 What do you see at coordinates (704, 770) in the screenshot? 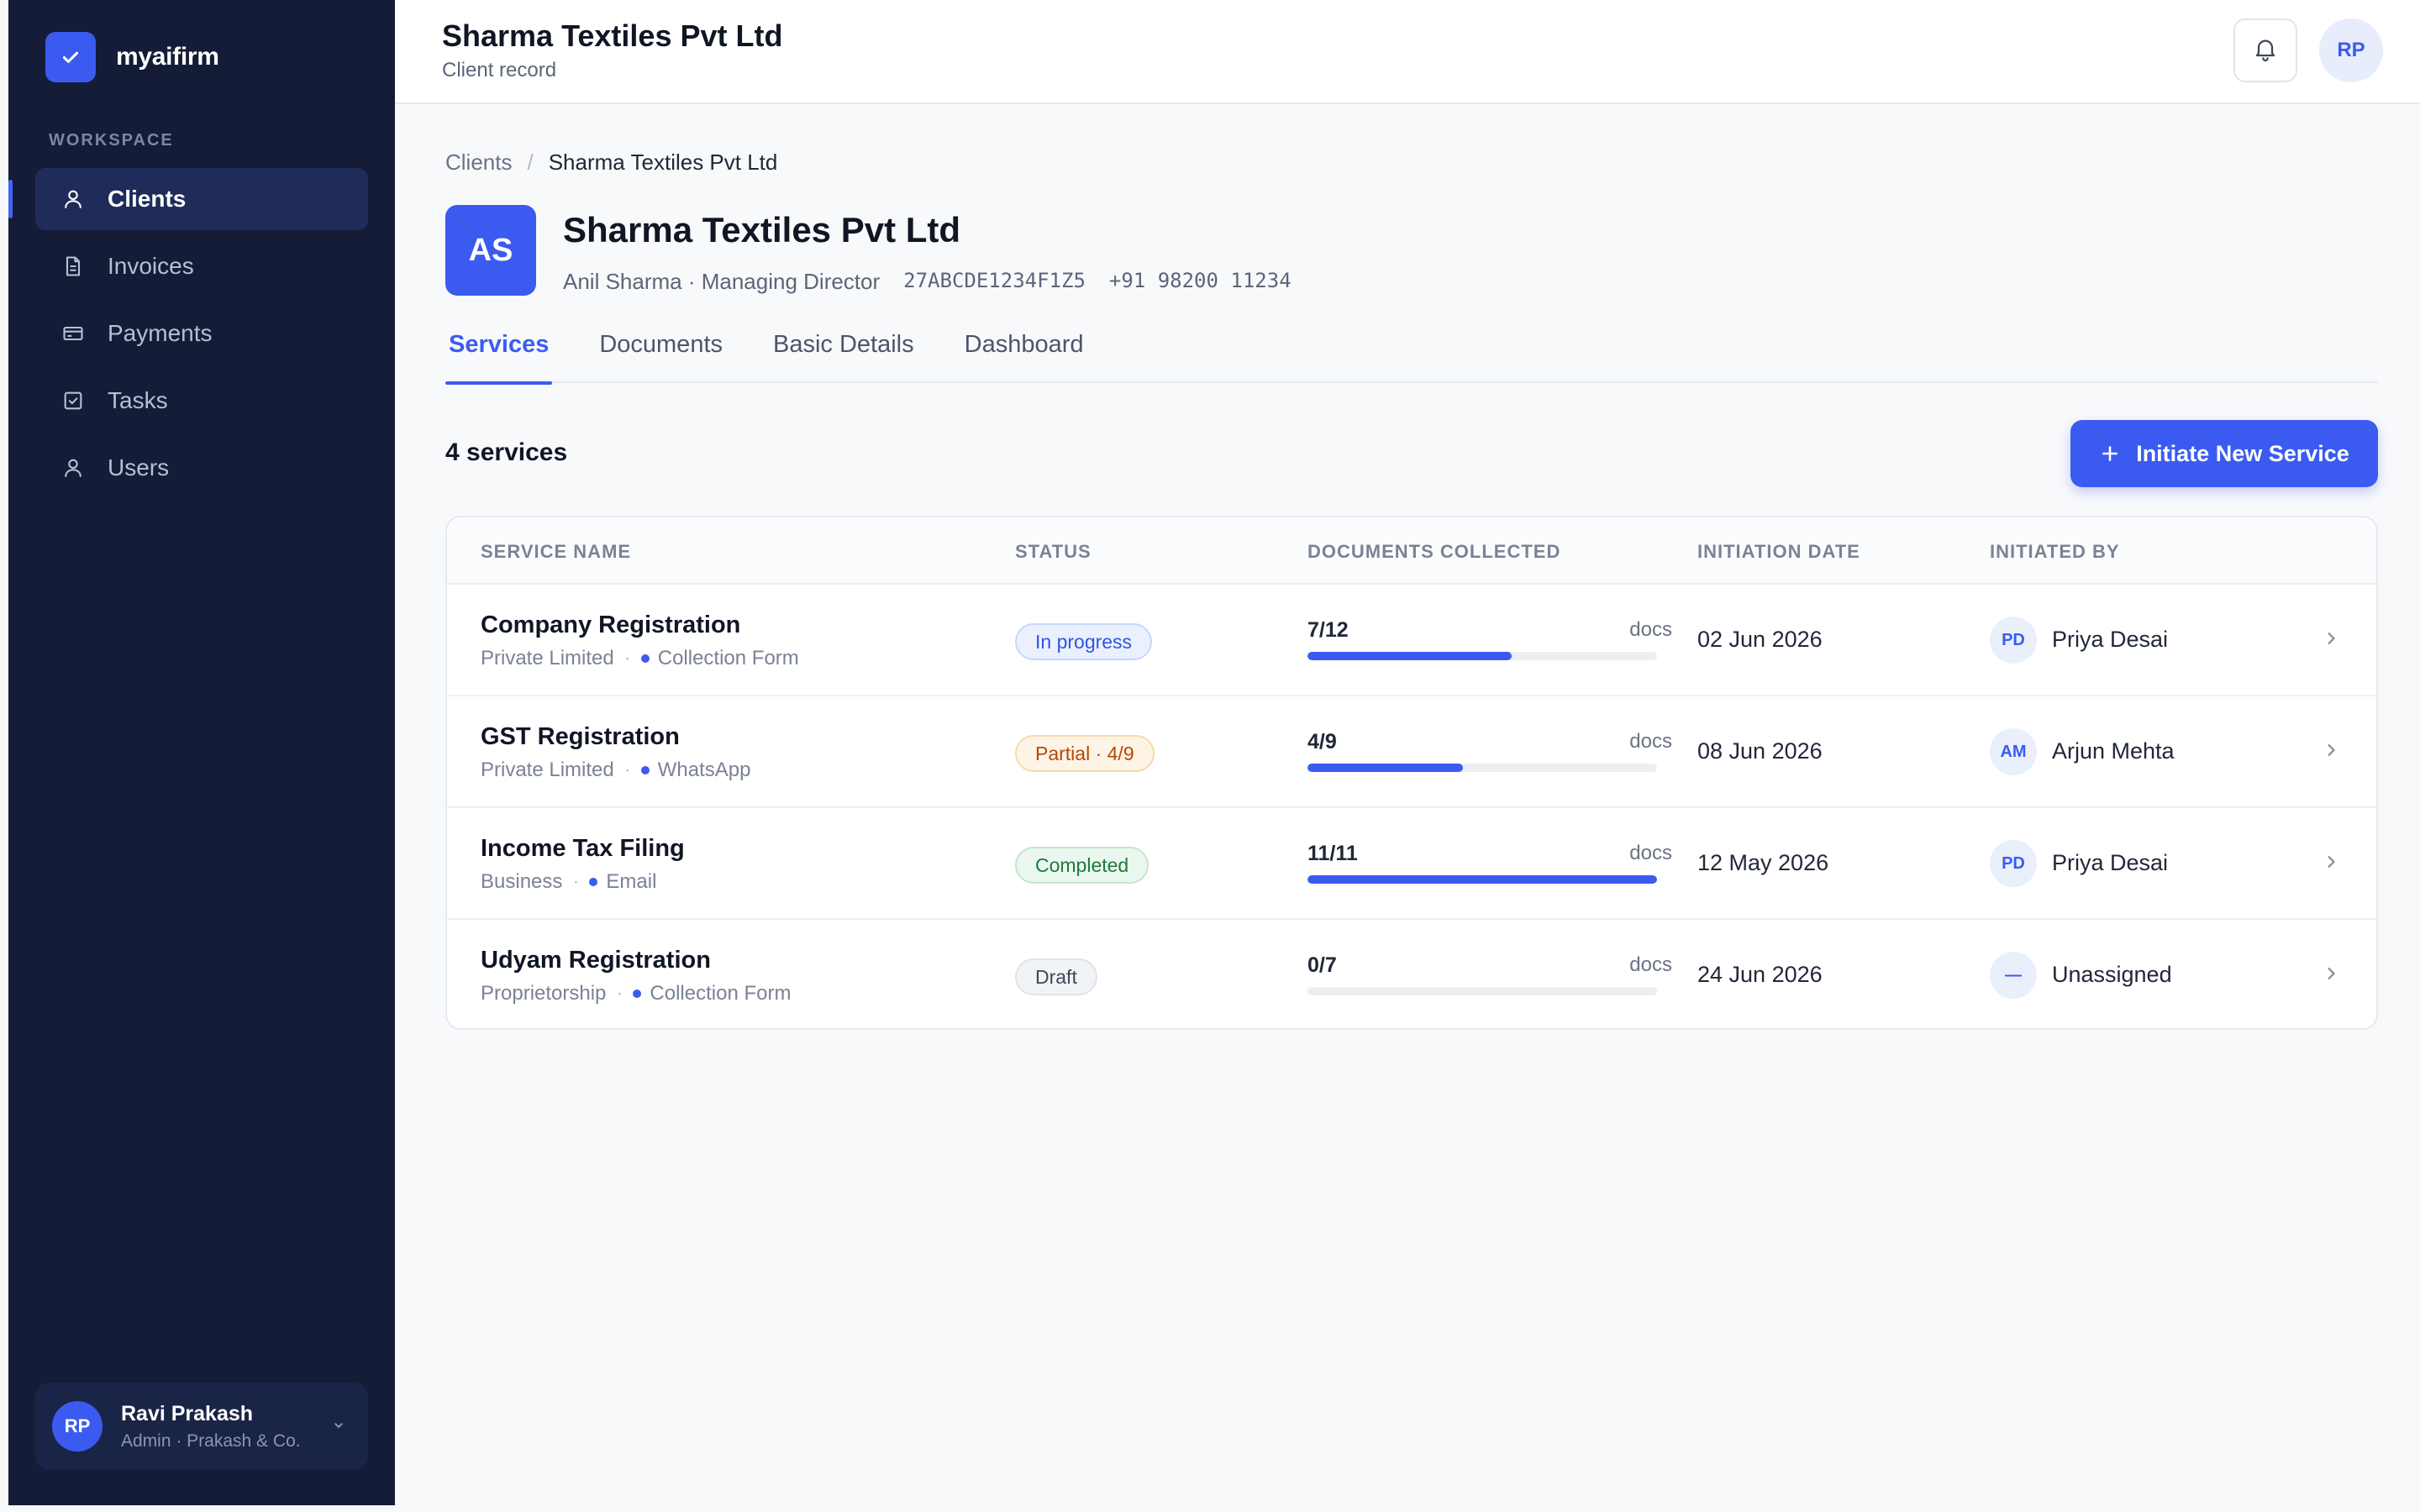
I see `service-channel: WhatsApp` at bounding box center [704, 770].